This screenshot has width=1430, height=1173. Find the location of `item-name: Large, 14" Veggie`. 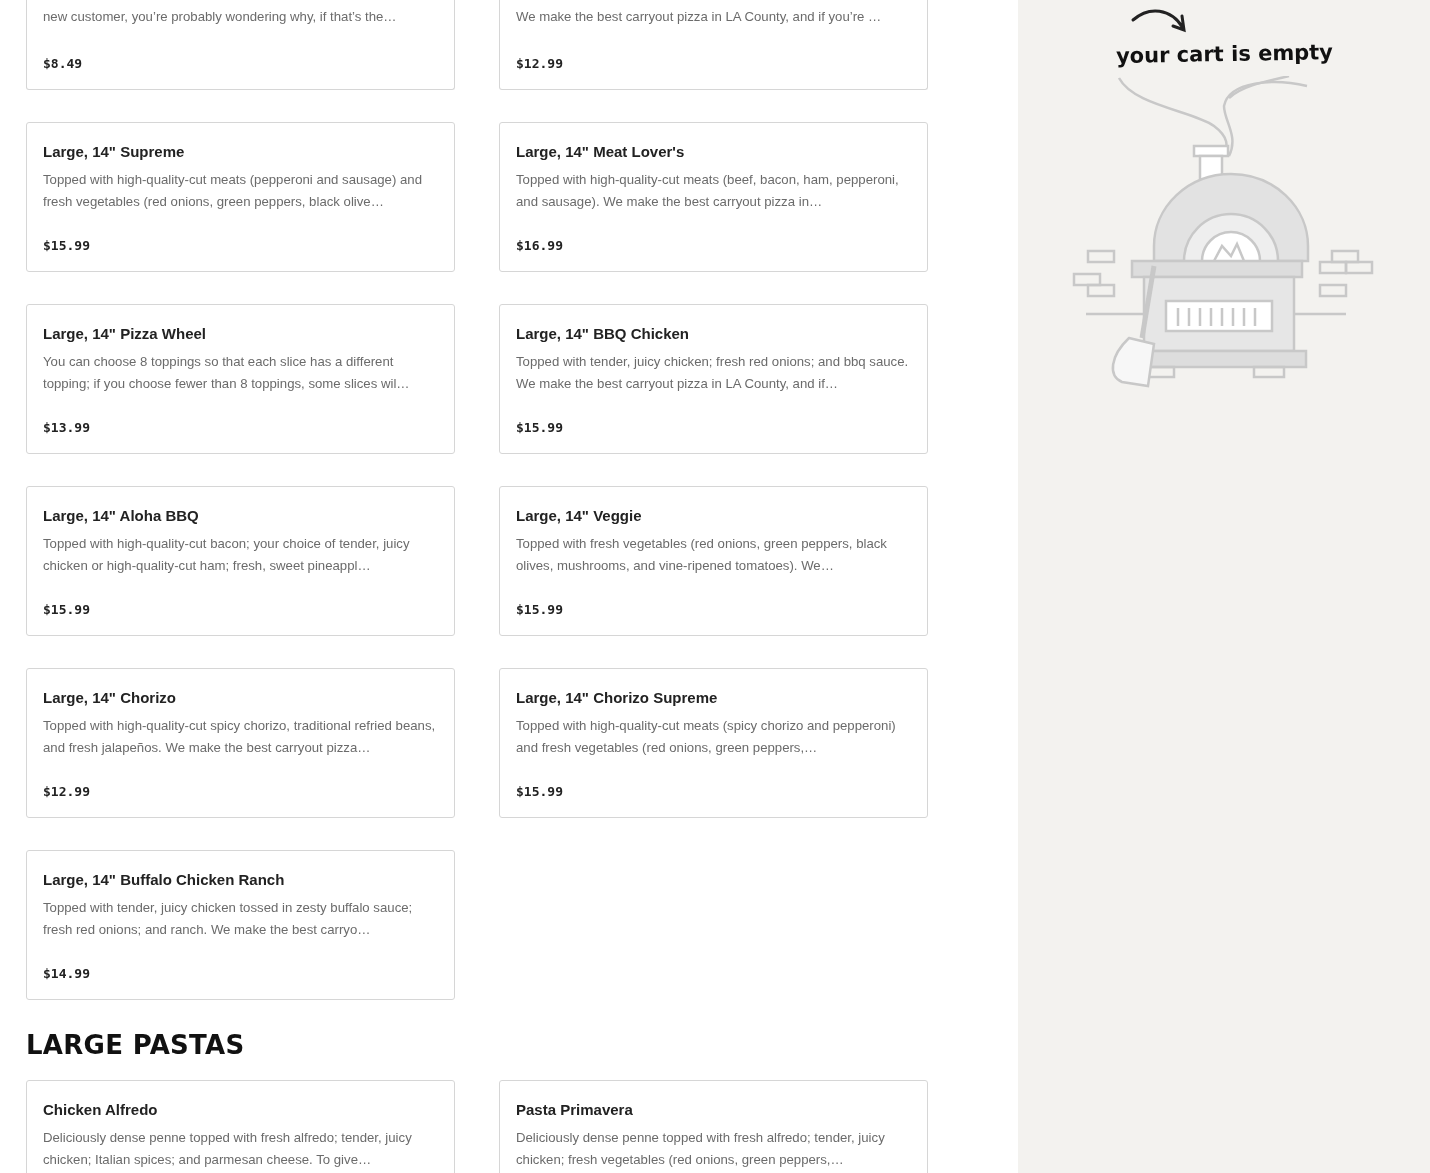

item-name: Large, 14" Veggie is located at coordinates (579, 516).